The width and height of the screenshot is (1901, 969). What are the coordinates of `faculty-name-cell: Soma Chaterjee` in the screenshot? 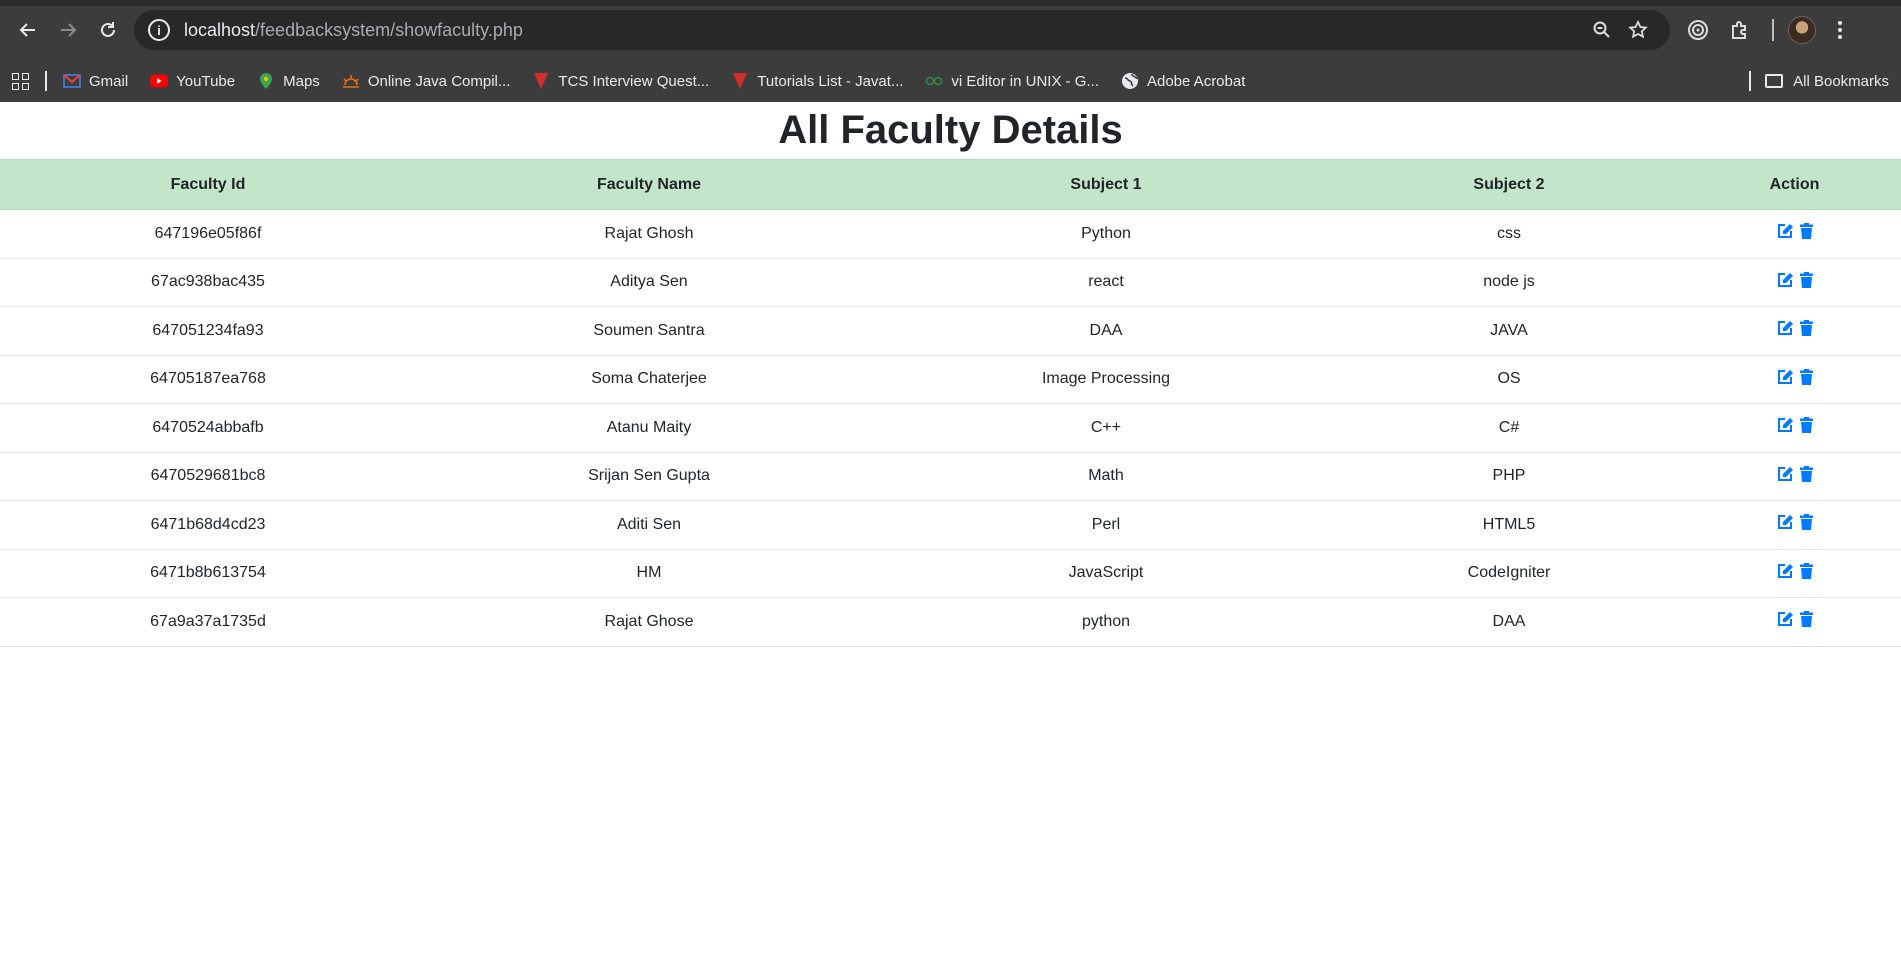 It's located at (649, 379).